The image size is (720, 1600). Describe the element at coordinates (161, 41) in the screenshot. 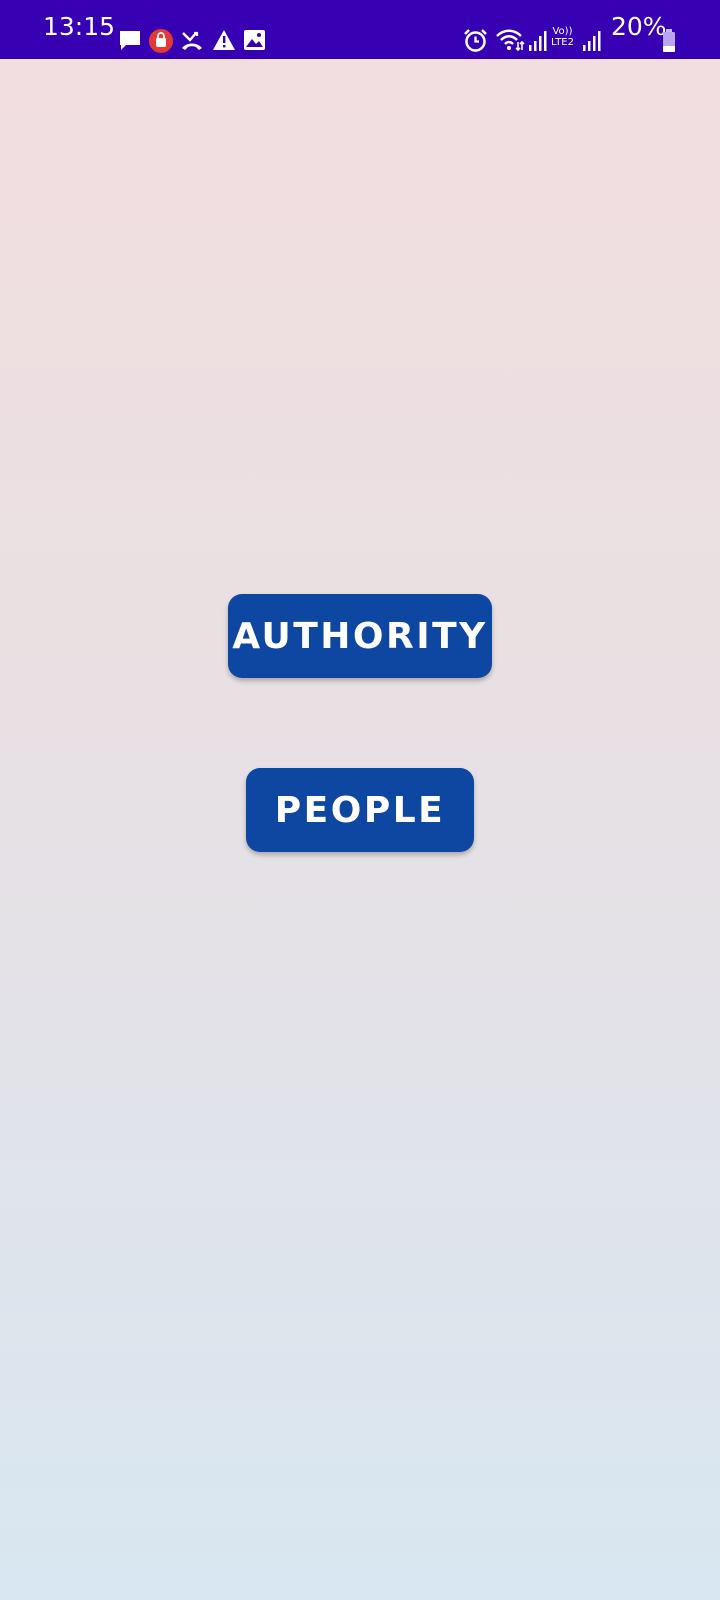

I see `shopping-bag-notification-icon` at that location.